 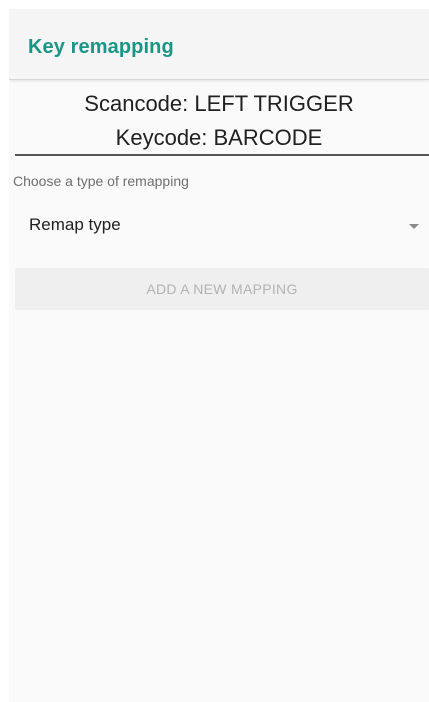 What do you see at coordinates (222, 289) in the screenshot?
I see `add-mapping-button: ADD A NEW MAPPING` at bounding box center [222, 289].